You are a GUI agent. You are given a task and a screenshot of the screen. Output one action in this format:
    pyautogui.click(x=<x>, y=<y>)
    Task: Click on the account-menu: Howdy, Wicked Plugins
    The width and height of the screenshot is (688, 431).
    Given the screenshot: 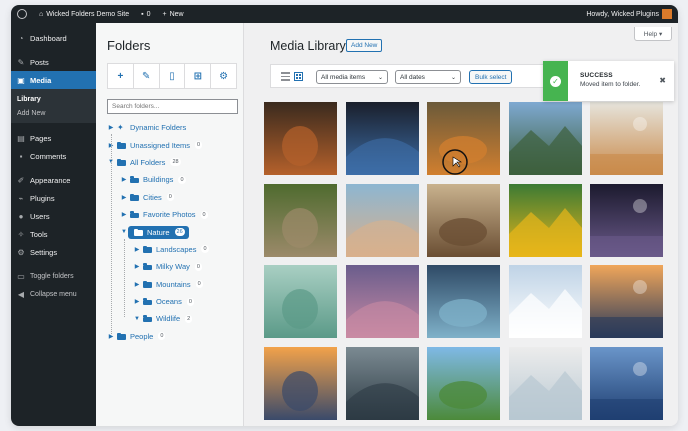 What is the action you would take?
    pyautogui.click(x=629, y=14)
    